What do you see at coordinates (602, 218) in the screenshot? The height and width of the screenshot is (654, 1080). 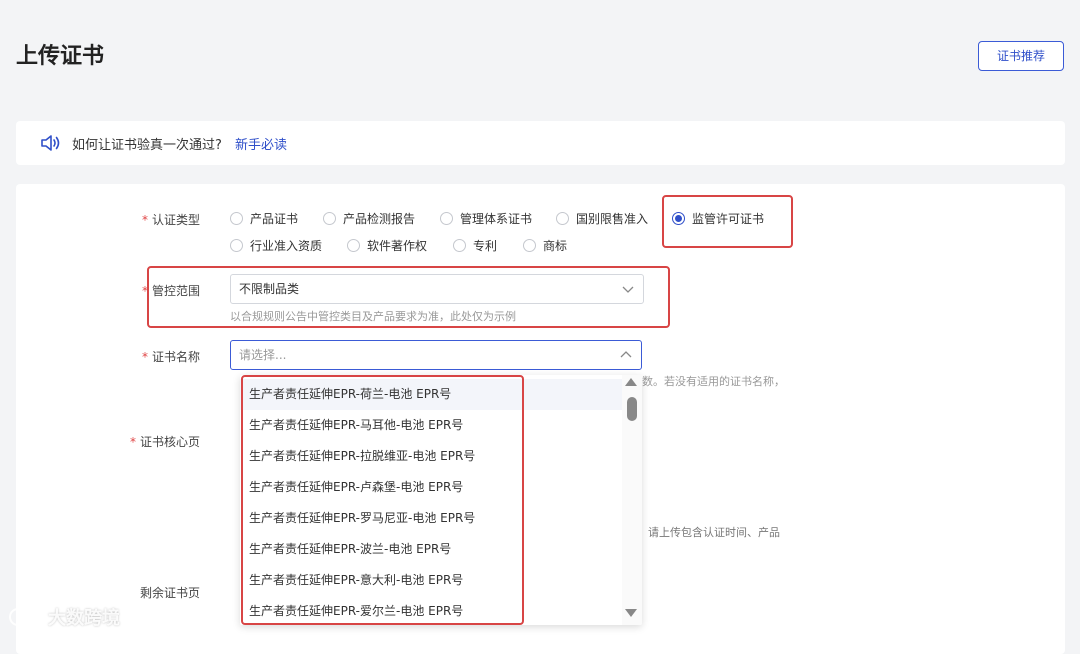 I see `radio-country-sales-access: 国别限售准入` at bounding box center [602, 218].